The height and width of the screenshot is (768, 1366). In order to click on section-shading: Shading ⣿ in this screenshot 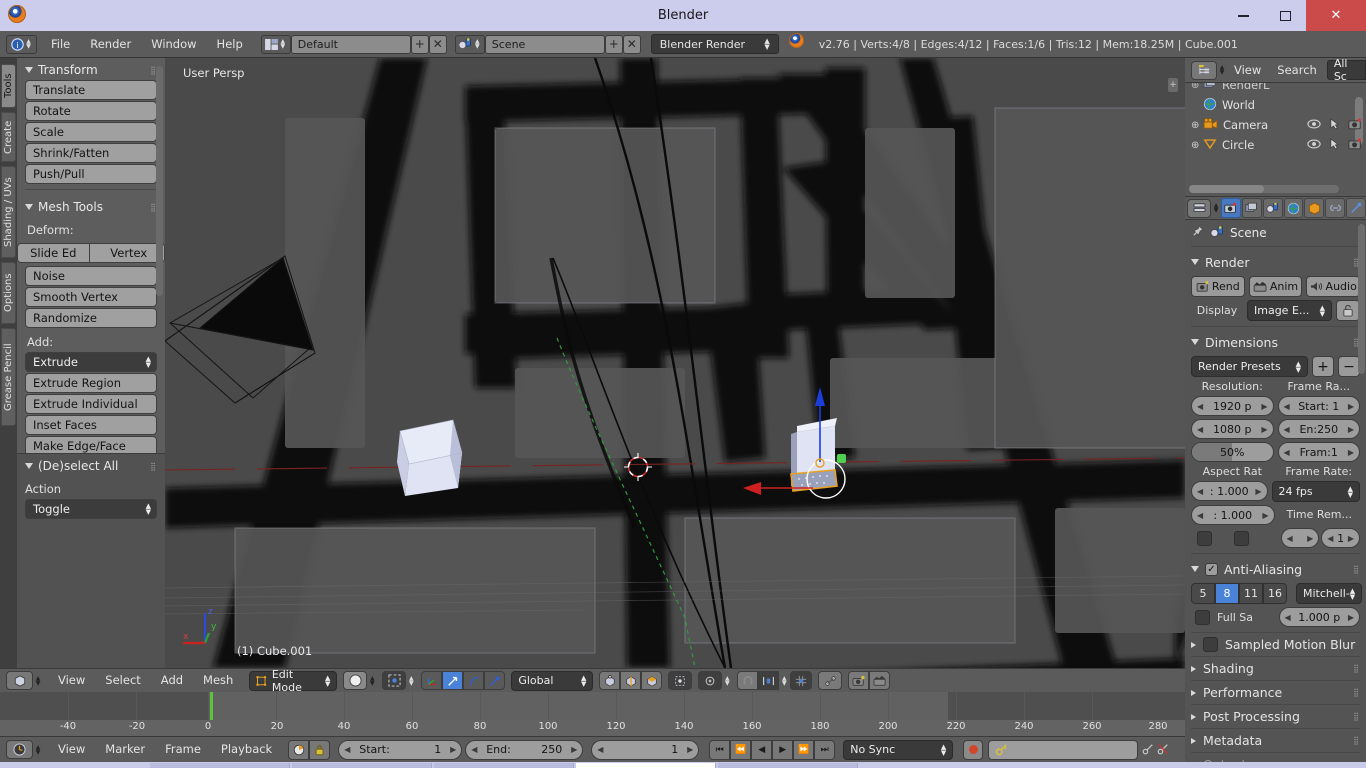, I will do `click(1275, 668)`.